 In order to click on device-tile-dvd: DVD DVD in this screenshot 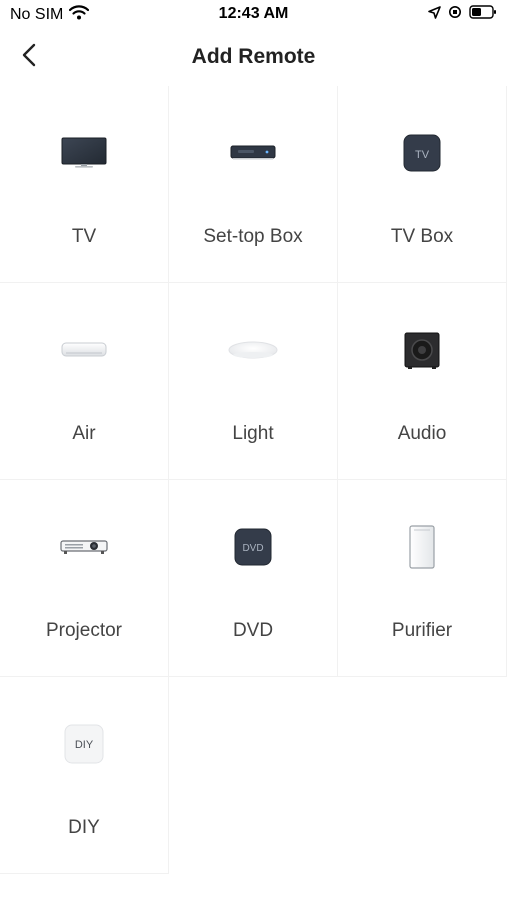, I will do `click(253, 578)`.